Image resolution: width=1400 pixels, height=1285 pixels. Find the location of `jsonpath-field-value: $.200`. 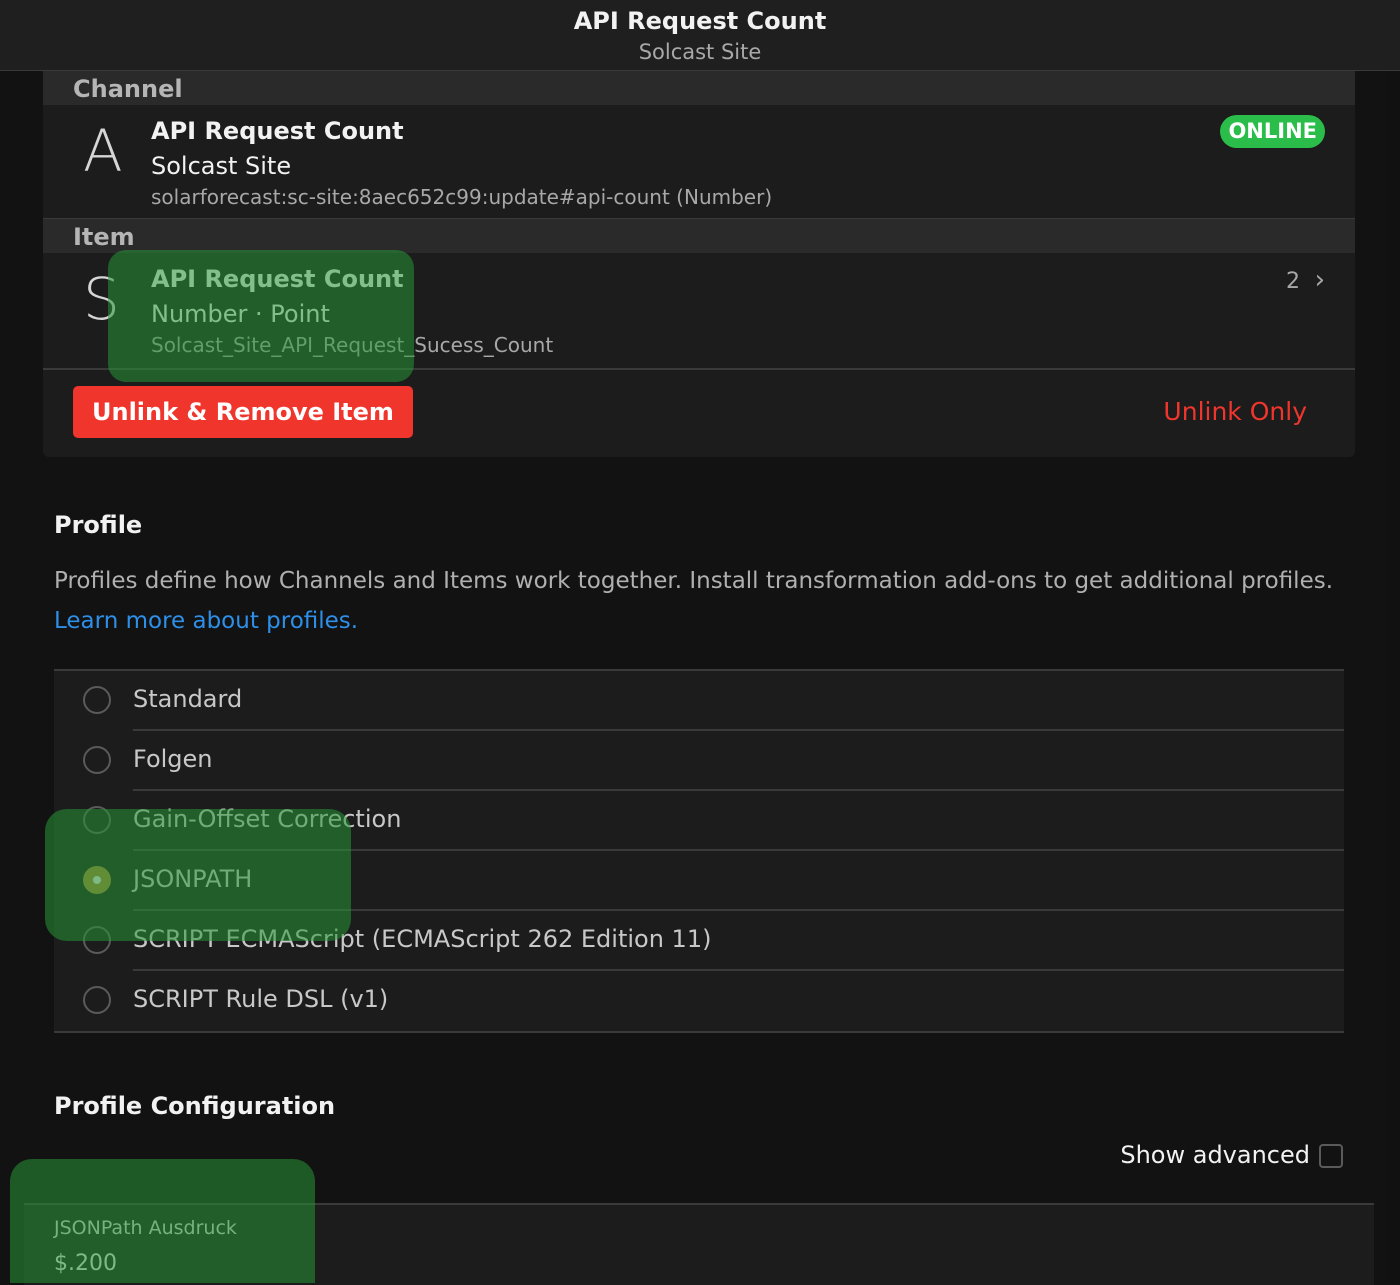

jsonpath-field-value: $.200 is located at coordinates (85, 1263).